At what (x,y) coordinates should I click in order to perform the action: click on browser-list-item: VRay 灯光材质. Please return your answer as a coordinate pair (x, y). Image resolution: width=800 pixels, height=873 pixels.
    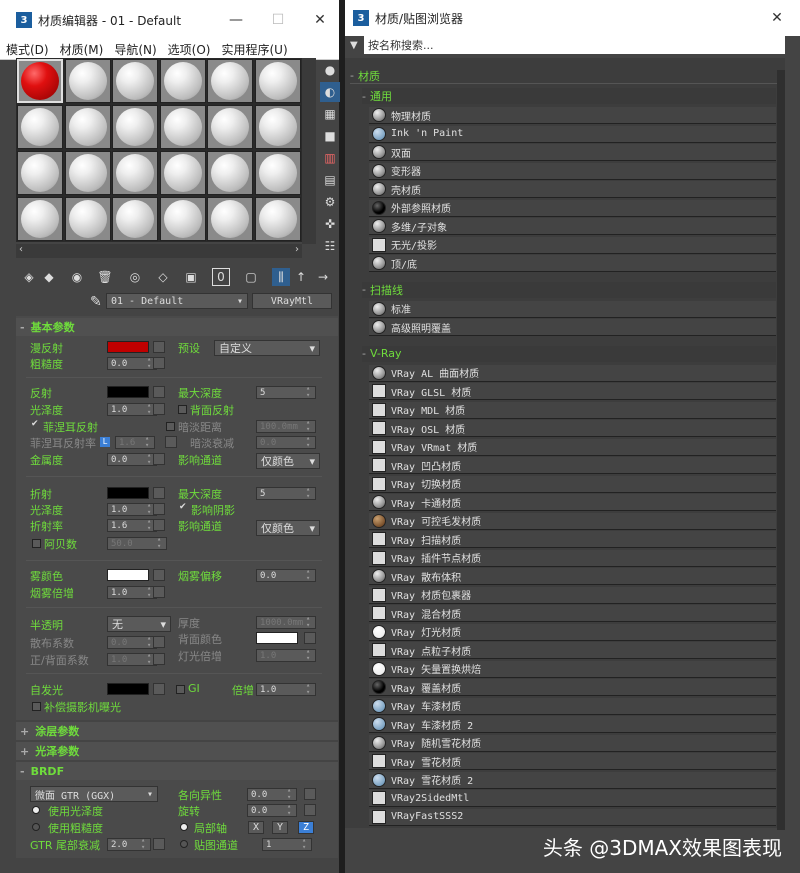
    Looking at the image, I should click on (572, 632).